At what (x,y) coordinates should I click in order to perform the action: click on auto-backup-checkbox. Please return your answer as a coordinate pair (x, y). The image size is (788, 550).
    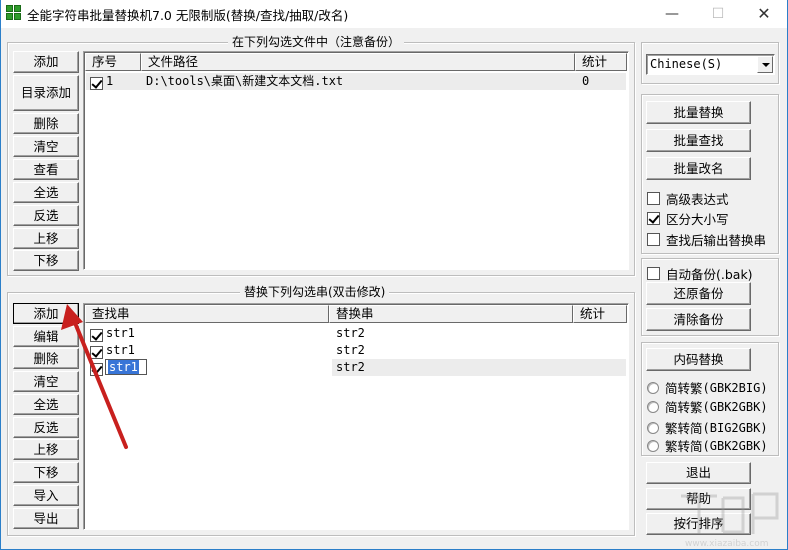
    Looking at the image, I should click on (653, 273).